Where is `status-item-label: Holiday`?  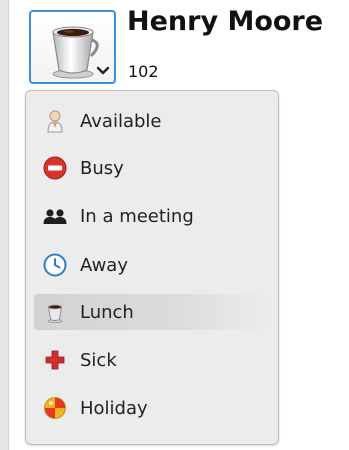
status-item-label: Holiday is located at coordinates (114, 408).